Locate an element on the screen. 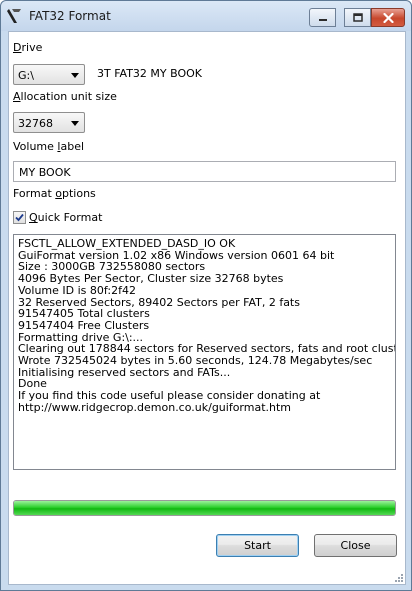  quick-format-checkbox is located at coordinates (19, 217).